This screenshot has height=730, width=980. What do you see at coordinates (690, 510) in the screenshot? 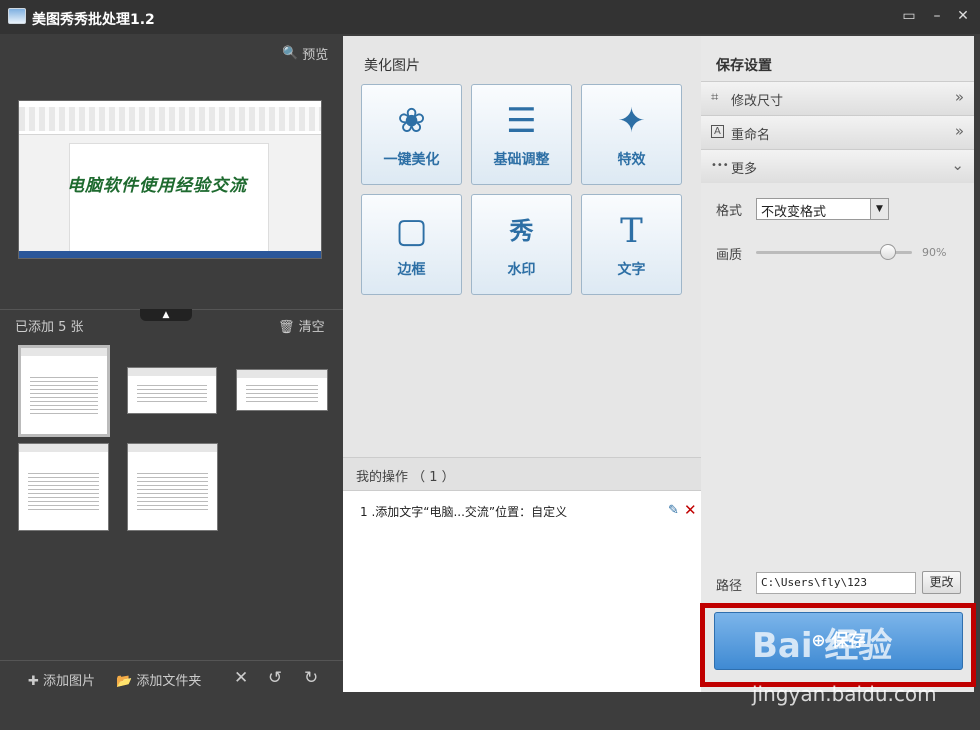
I see `delete-icon: ✕` at bounding box center [690, 510].